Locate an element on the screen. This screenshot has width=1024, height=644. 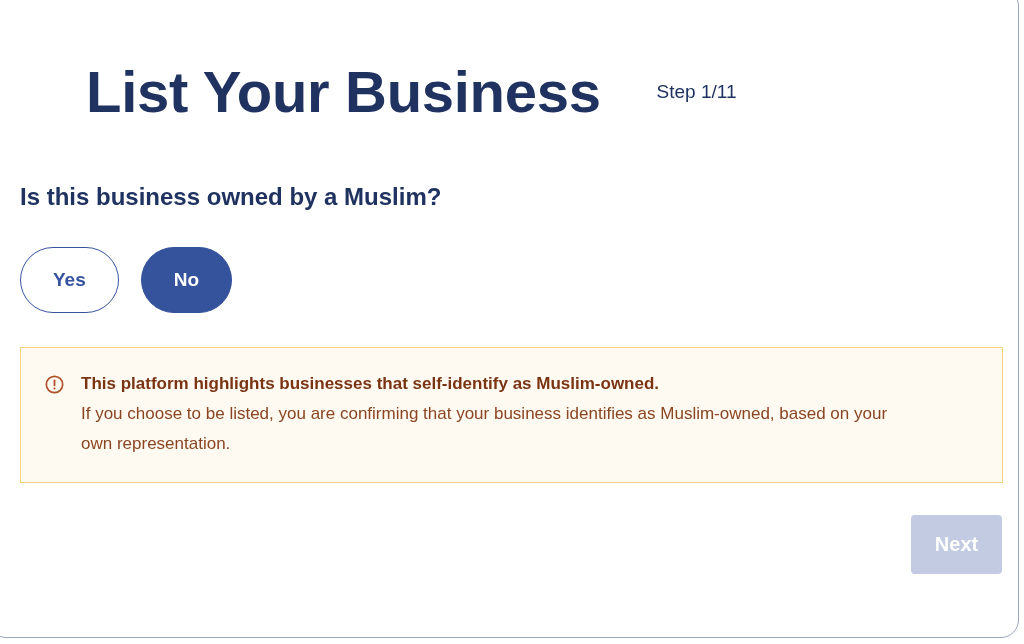
page-title: List Your Business is located at coordinates (343, 92).